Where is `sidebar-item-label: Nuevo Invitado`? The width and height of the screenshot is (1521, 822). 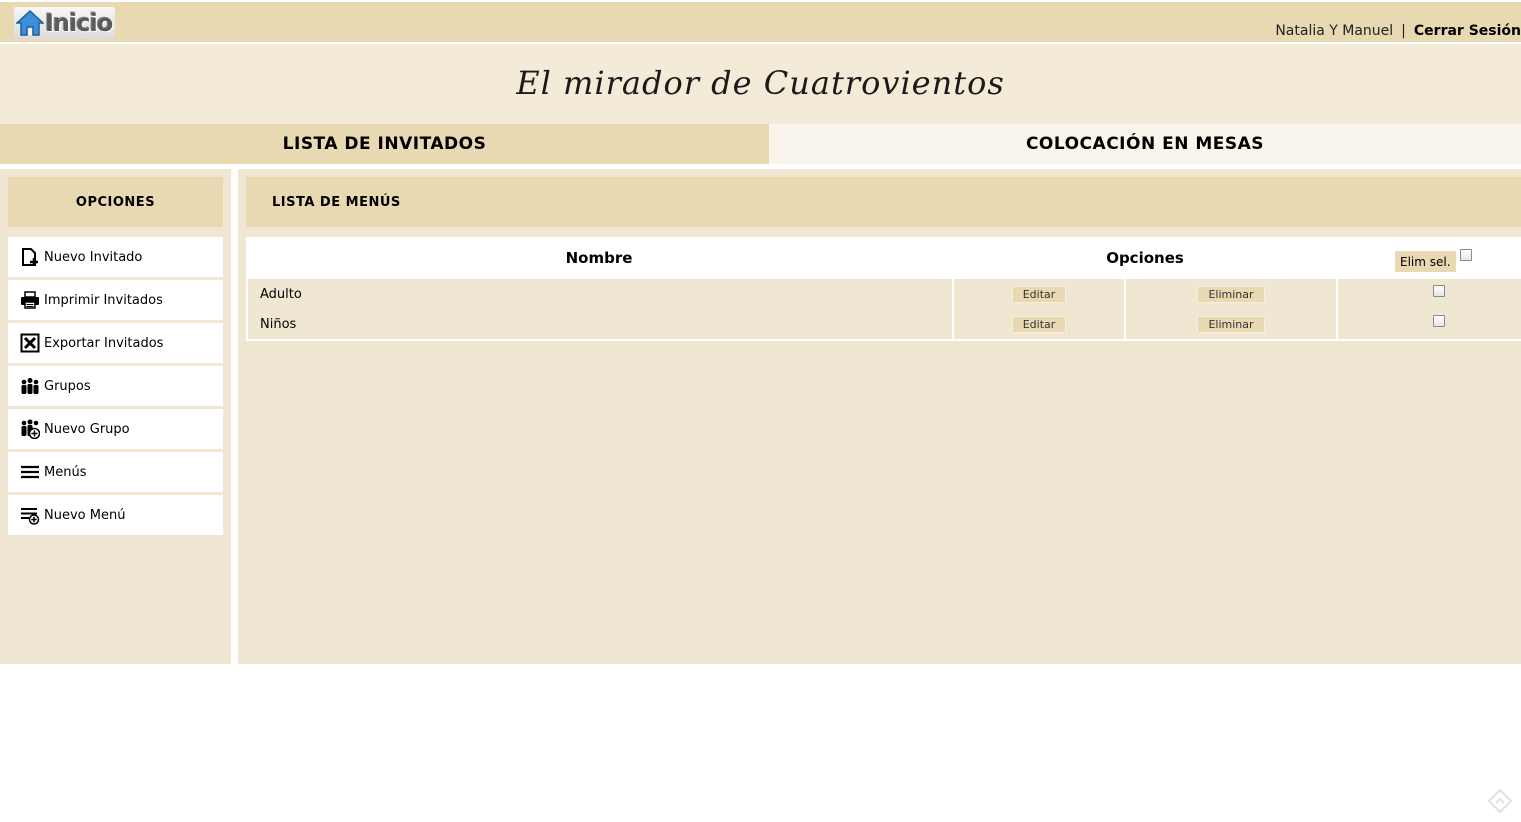 sidebar-item-label: Nuevo Invitado is located at coordinates (93, 257).